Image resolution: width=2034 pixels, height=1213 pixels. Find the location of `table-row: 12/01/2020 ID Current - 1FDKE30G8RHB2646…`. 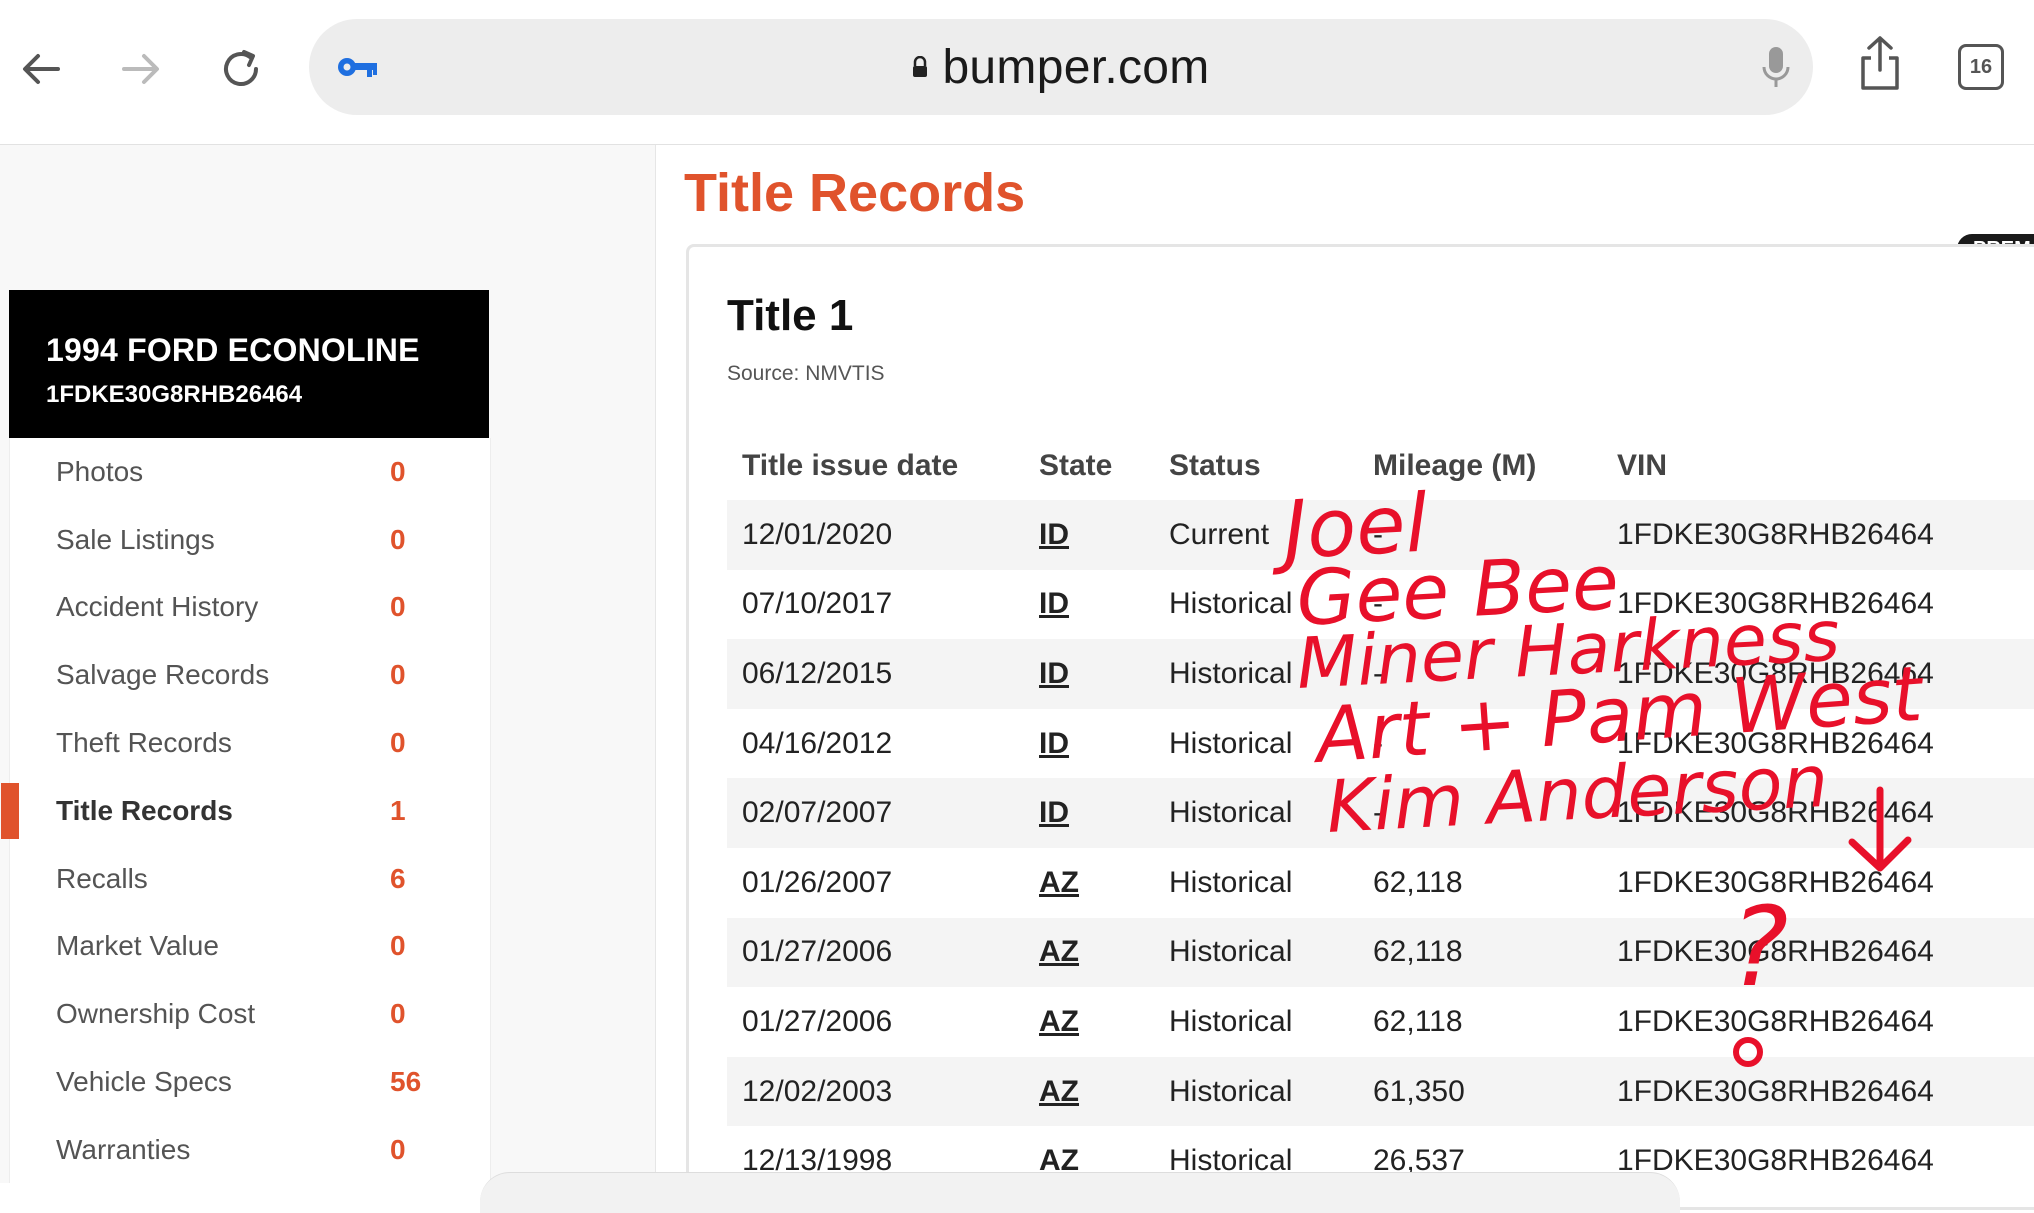

table-row: 12/01/2020 ID Current - 1FDKE30G8RHB2646… is located at coordinates (1380, 535).